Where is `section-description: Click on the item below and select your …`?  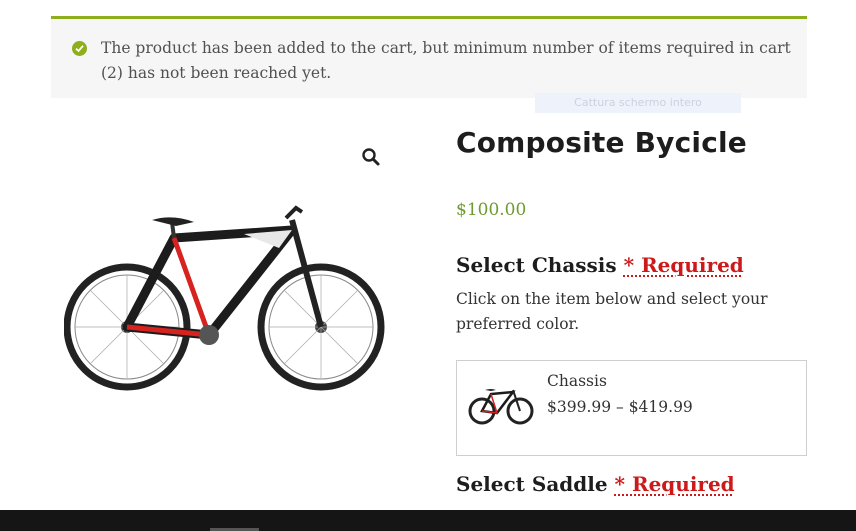
section-description: Click on the item below and select your … is located at coordinates (612, 311).